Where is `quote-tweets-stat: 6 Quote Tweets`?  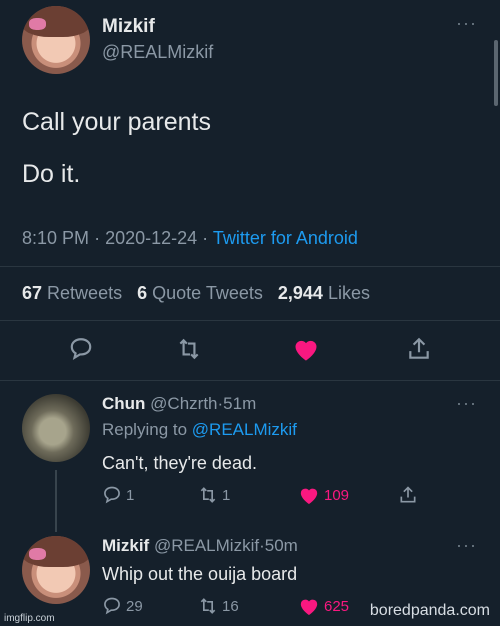
quote-tweets-stat: 6 Quote Tweets is located at coordinates (200, 293).